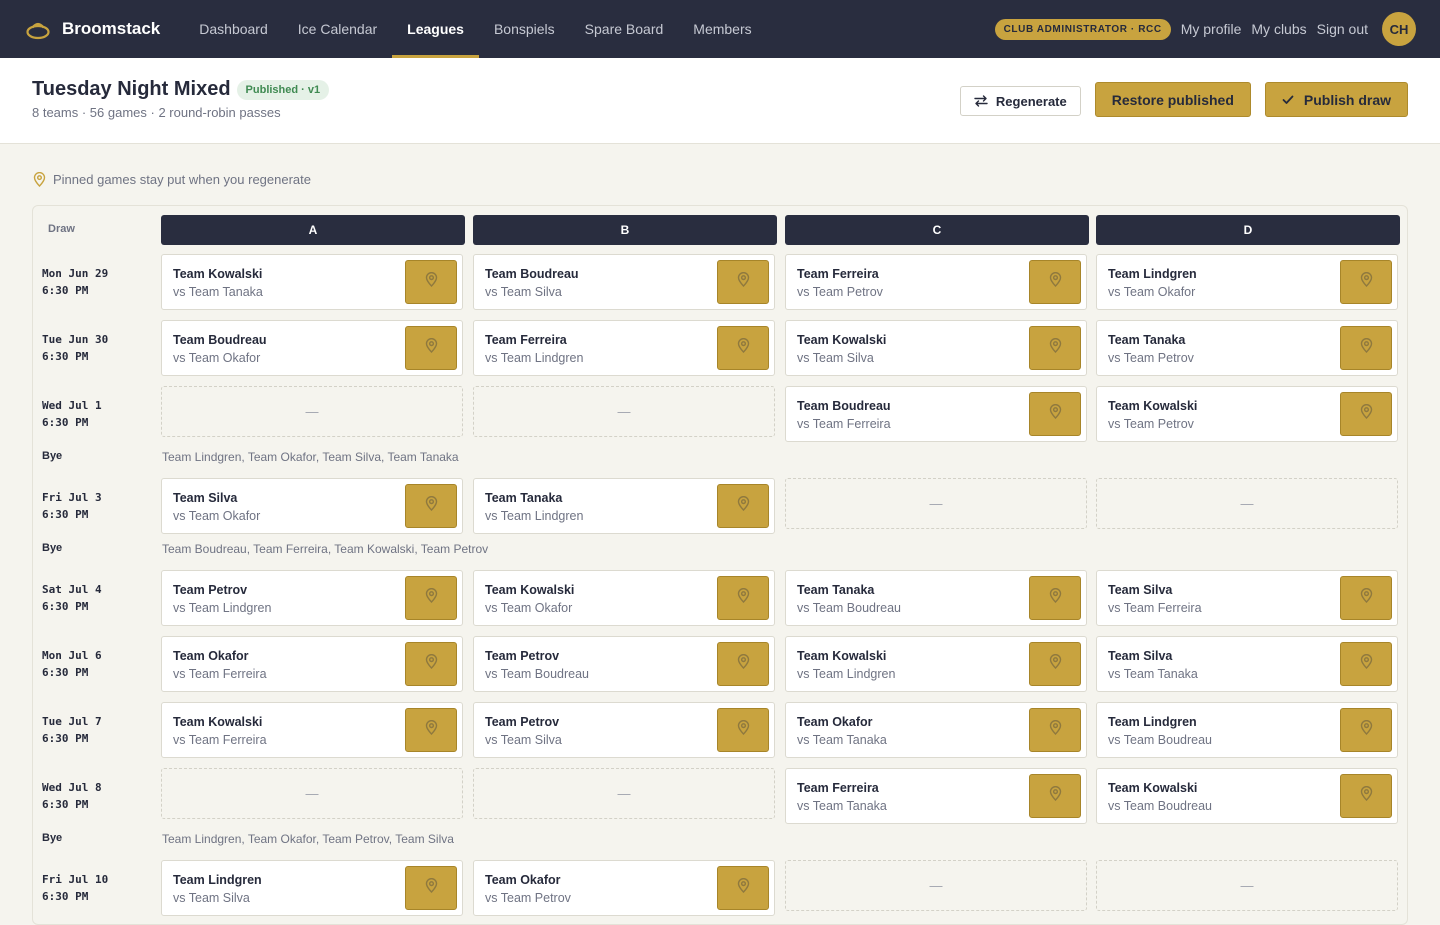 This screenshot has height=925, width=1440. I want to click on regenerate-button: Regenerate, so click(1020, 101).